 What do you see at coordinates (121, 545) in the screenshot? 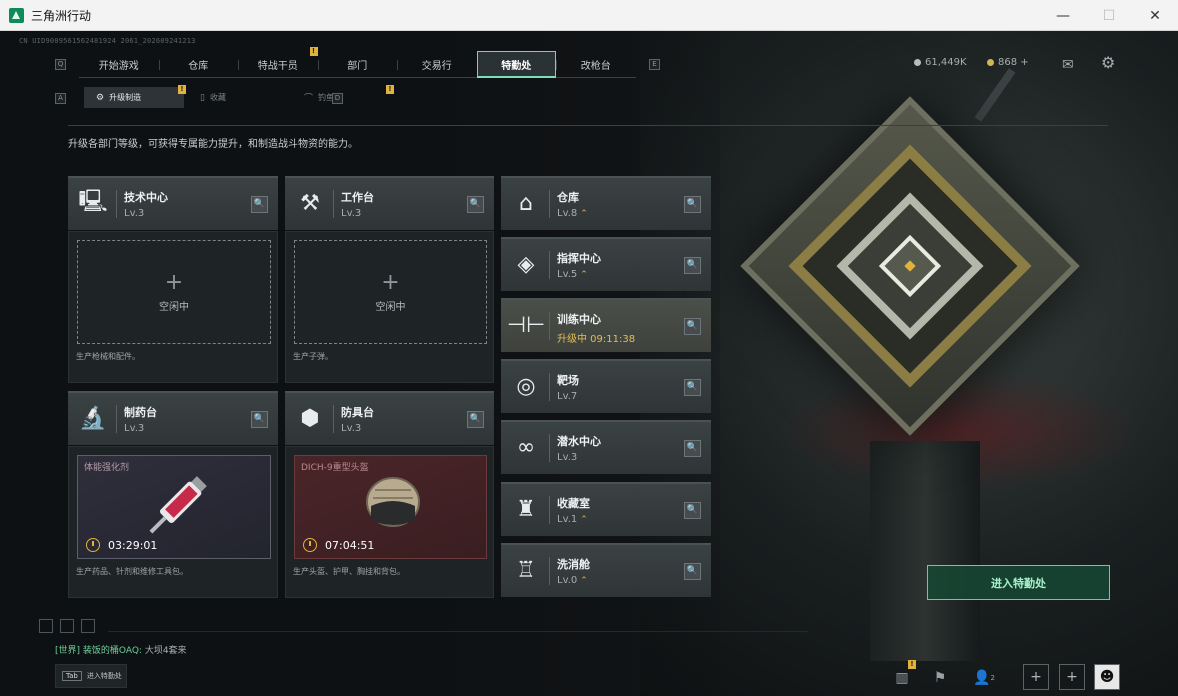
I see `crafting-timer: 03:29:01` at bounding box center [121, 545].